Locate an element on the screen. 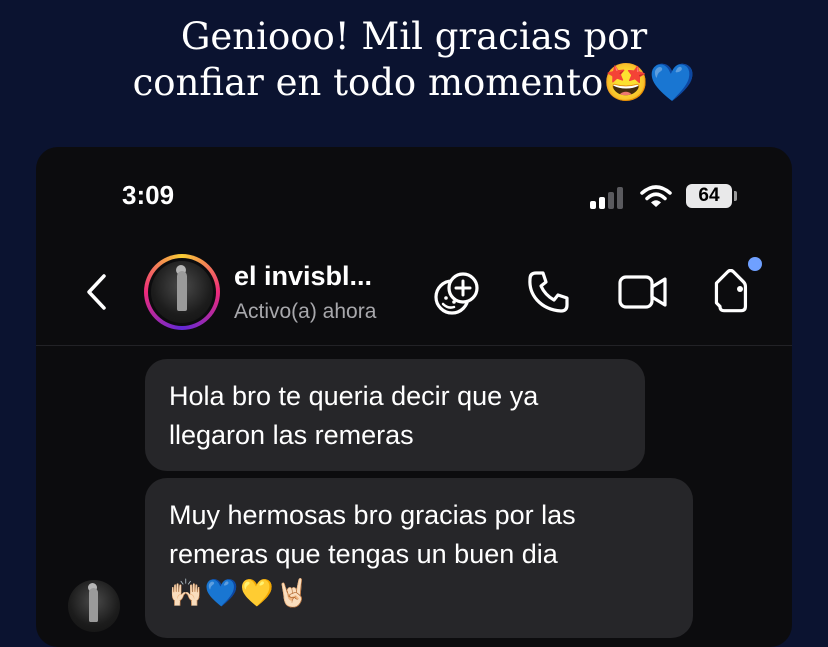 The height and width of the screenshot is (647, 828). caption-line-1: Geniooo! Mil gracias por is located at coordinates (414, 36).